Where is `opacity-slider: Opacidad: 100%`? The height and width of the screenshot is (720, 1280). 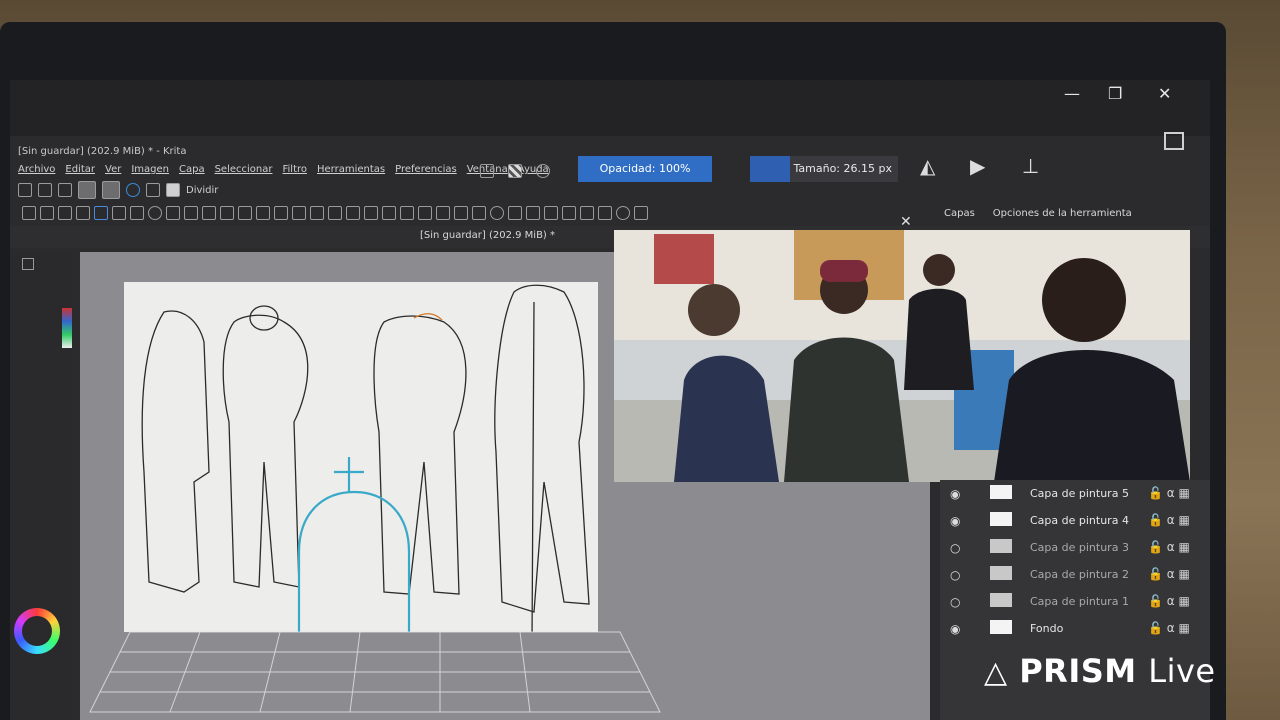
opacity-slider: Opacidad: 100% is located at coordinates (645, 169).